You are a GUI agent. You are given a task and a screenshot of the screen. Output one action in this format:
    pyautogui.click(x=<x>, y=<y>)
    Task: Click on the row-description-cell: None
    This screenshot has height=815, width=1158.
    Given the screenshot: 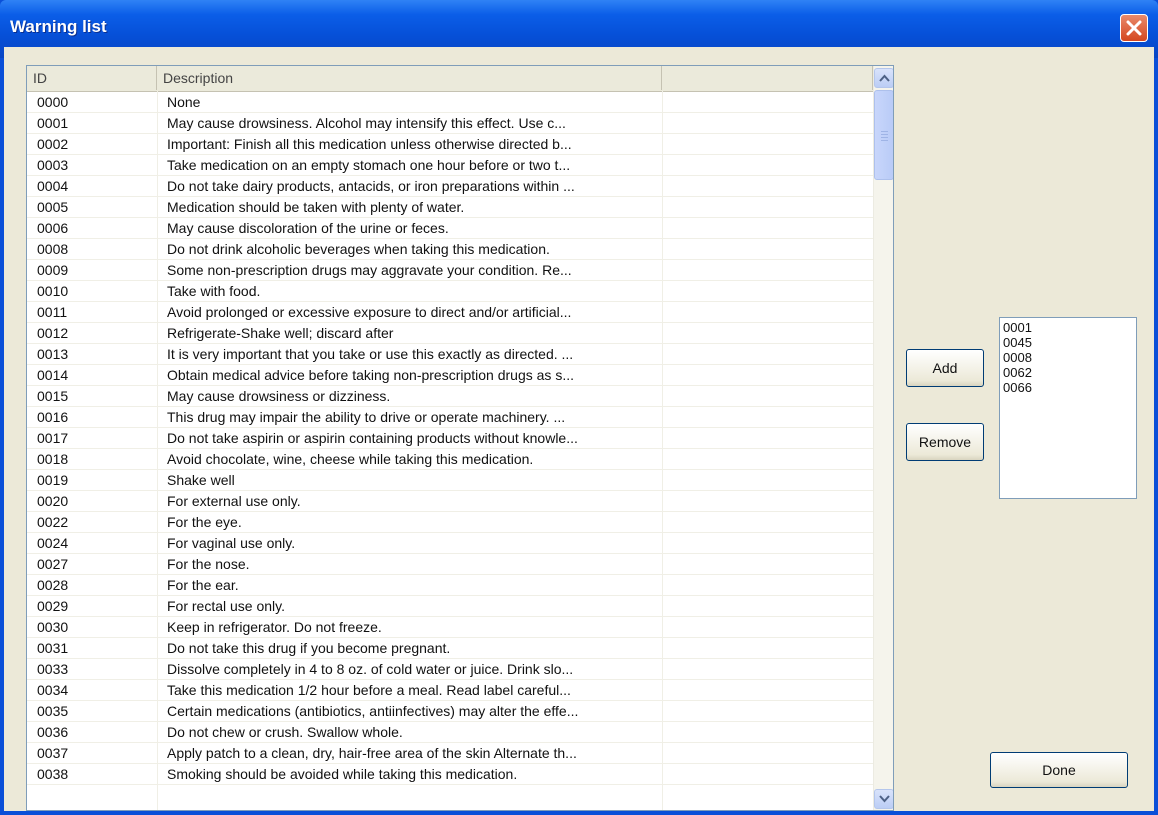 What is the action you would take?
    pyautogui.click(x=184, y=102)
    